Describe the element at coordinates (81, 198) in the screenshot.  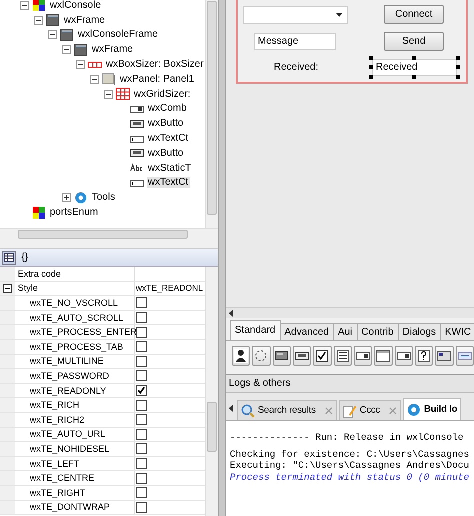
I see `cog-icon` at that location.